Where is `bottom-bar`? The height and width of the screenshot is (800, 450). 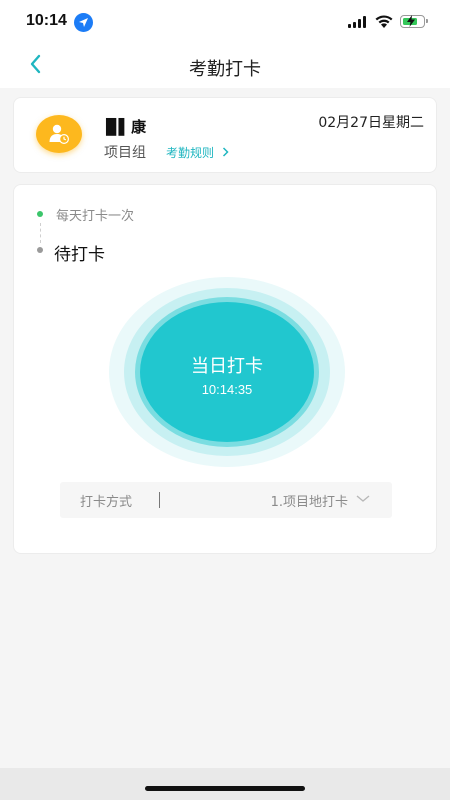
bottom-bar is located at coordinates (225, 784).